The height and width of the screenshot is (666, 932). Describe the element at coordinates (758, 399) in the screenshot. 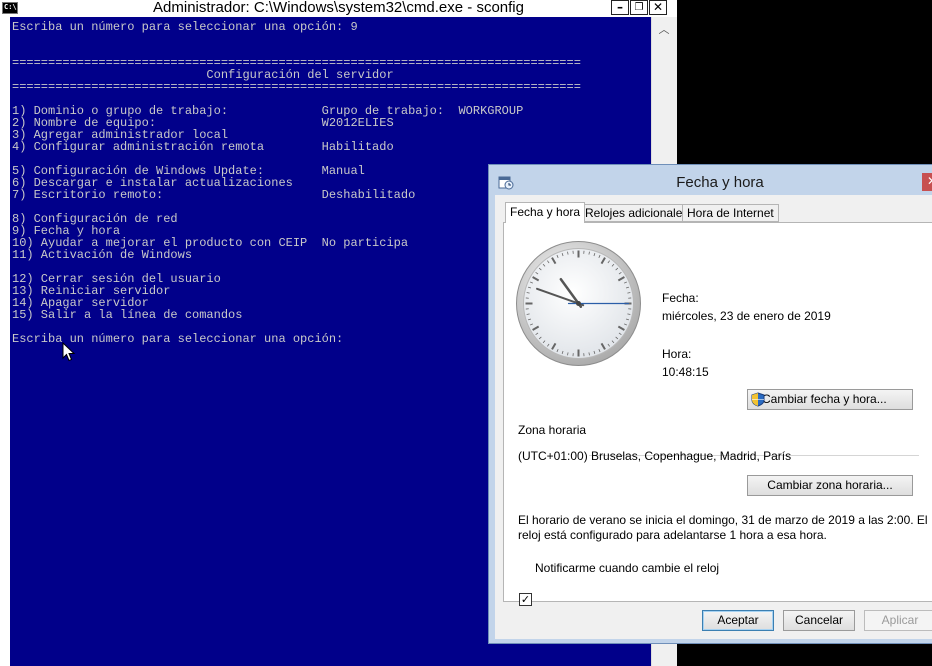

I see `uac-shield-icon` at that location.